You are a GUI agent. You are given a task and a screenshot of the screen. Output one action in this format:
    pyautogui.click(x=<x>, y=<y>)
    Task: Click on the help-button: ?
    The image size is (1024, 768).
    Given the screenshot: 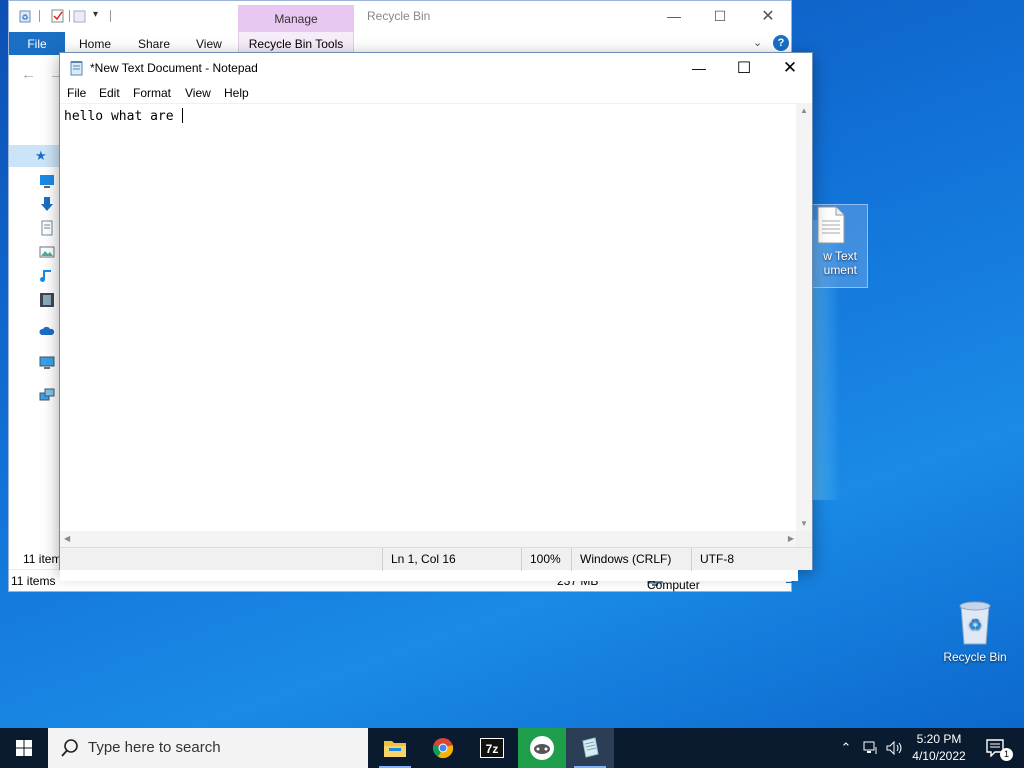 What is the action you would take?
    pyautogui.click(x=781, y=43)
    